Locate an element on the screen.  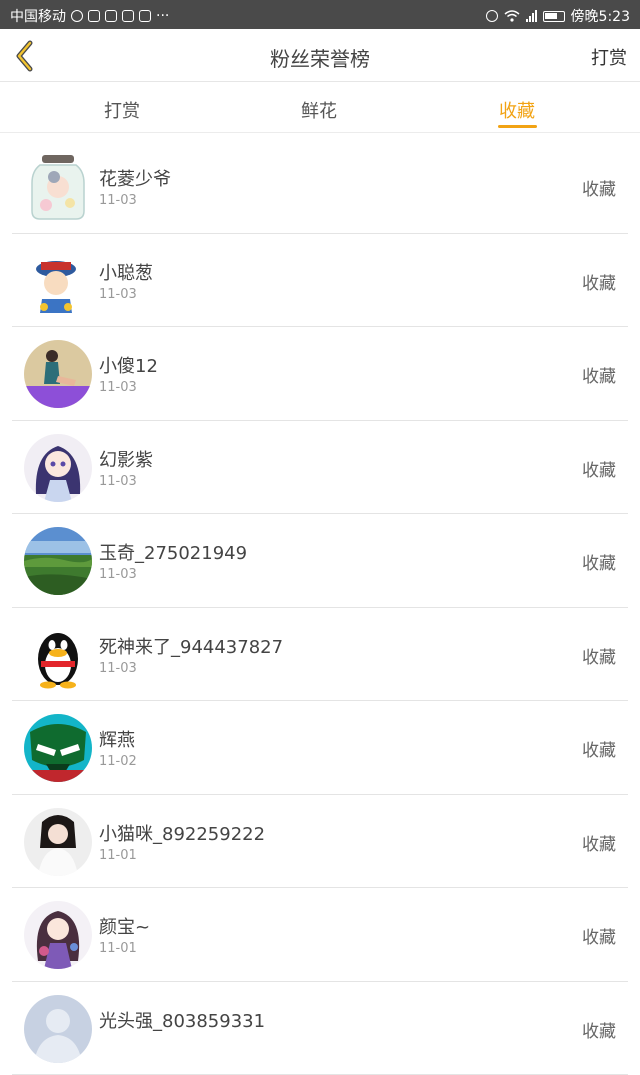
fan-name: 幻影紫 is located at coordinates (126, 459).